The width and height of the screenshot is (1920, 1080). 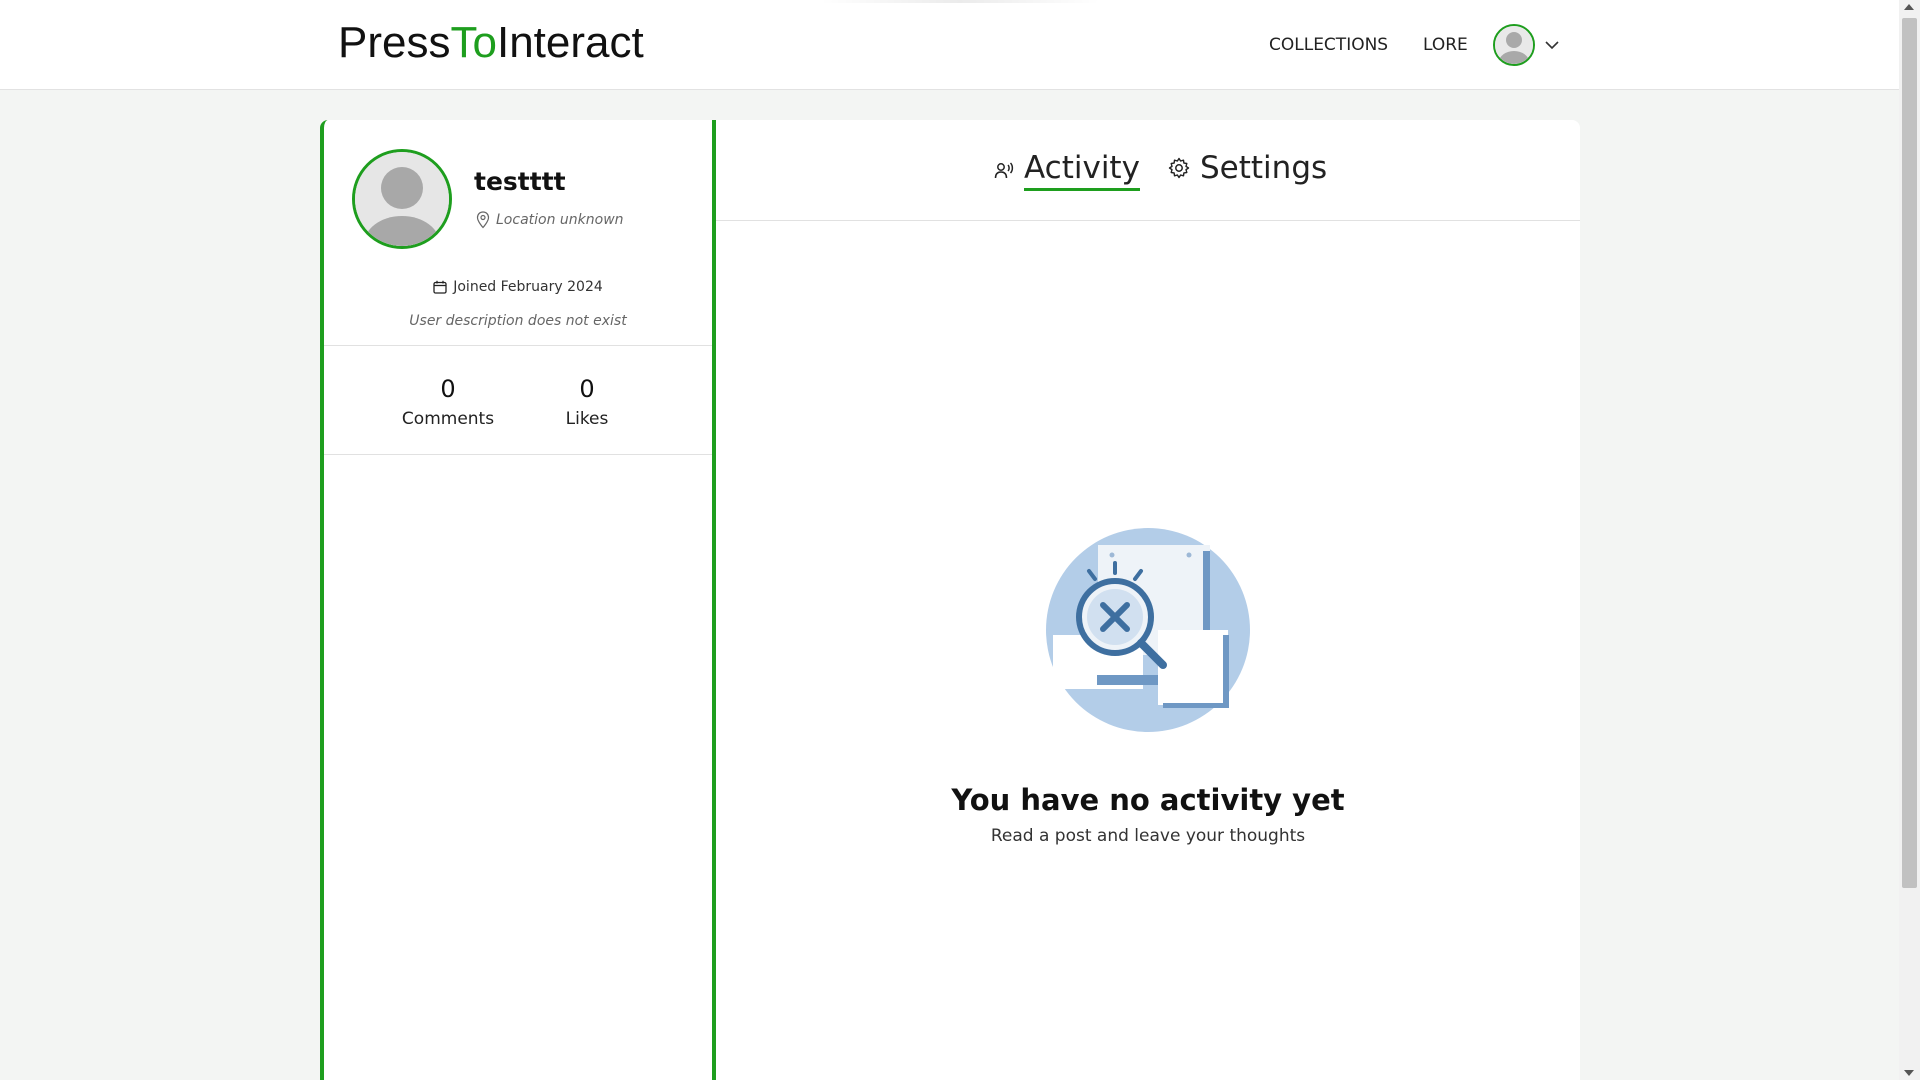 What do you see at coordinates (1148, 170) in the screenshot?
I see `profile-tabs: Activity Settings` at bounding box center [1148, 170].